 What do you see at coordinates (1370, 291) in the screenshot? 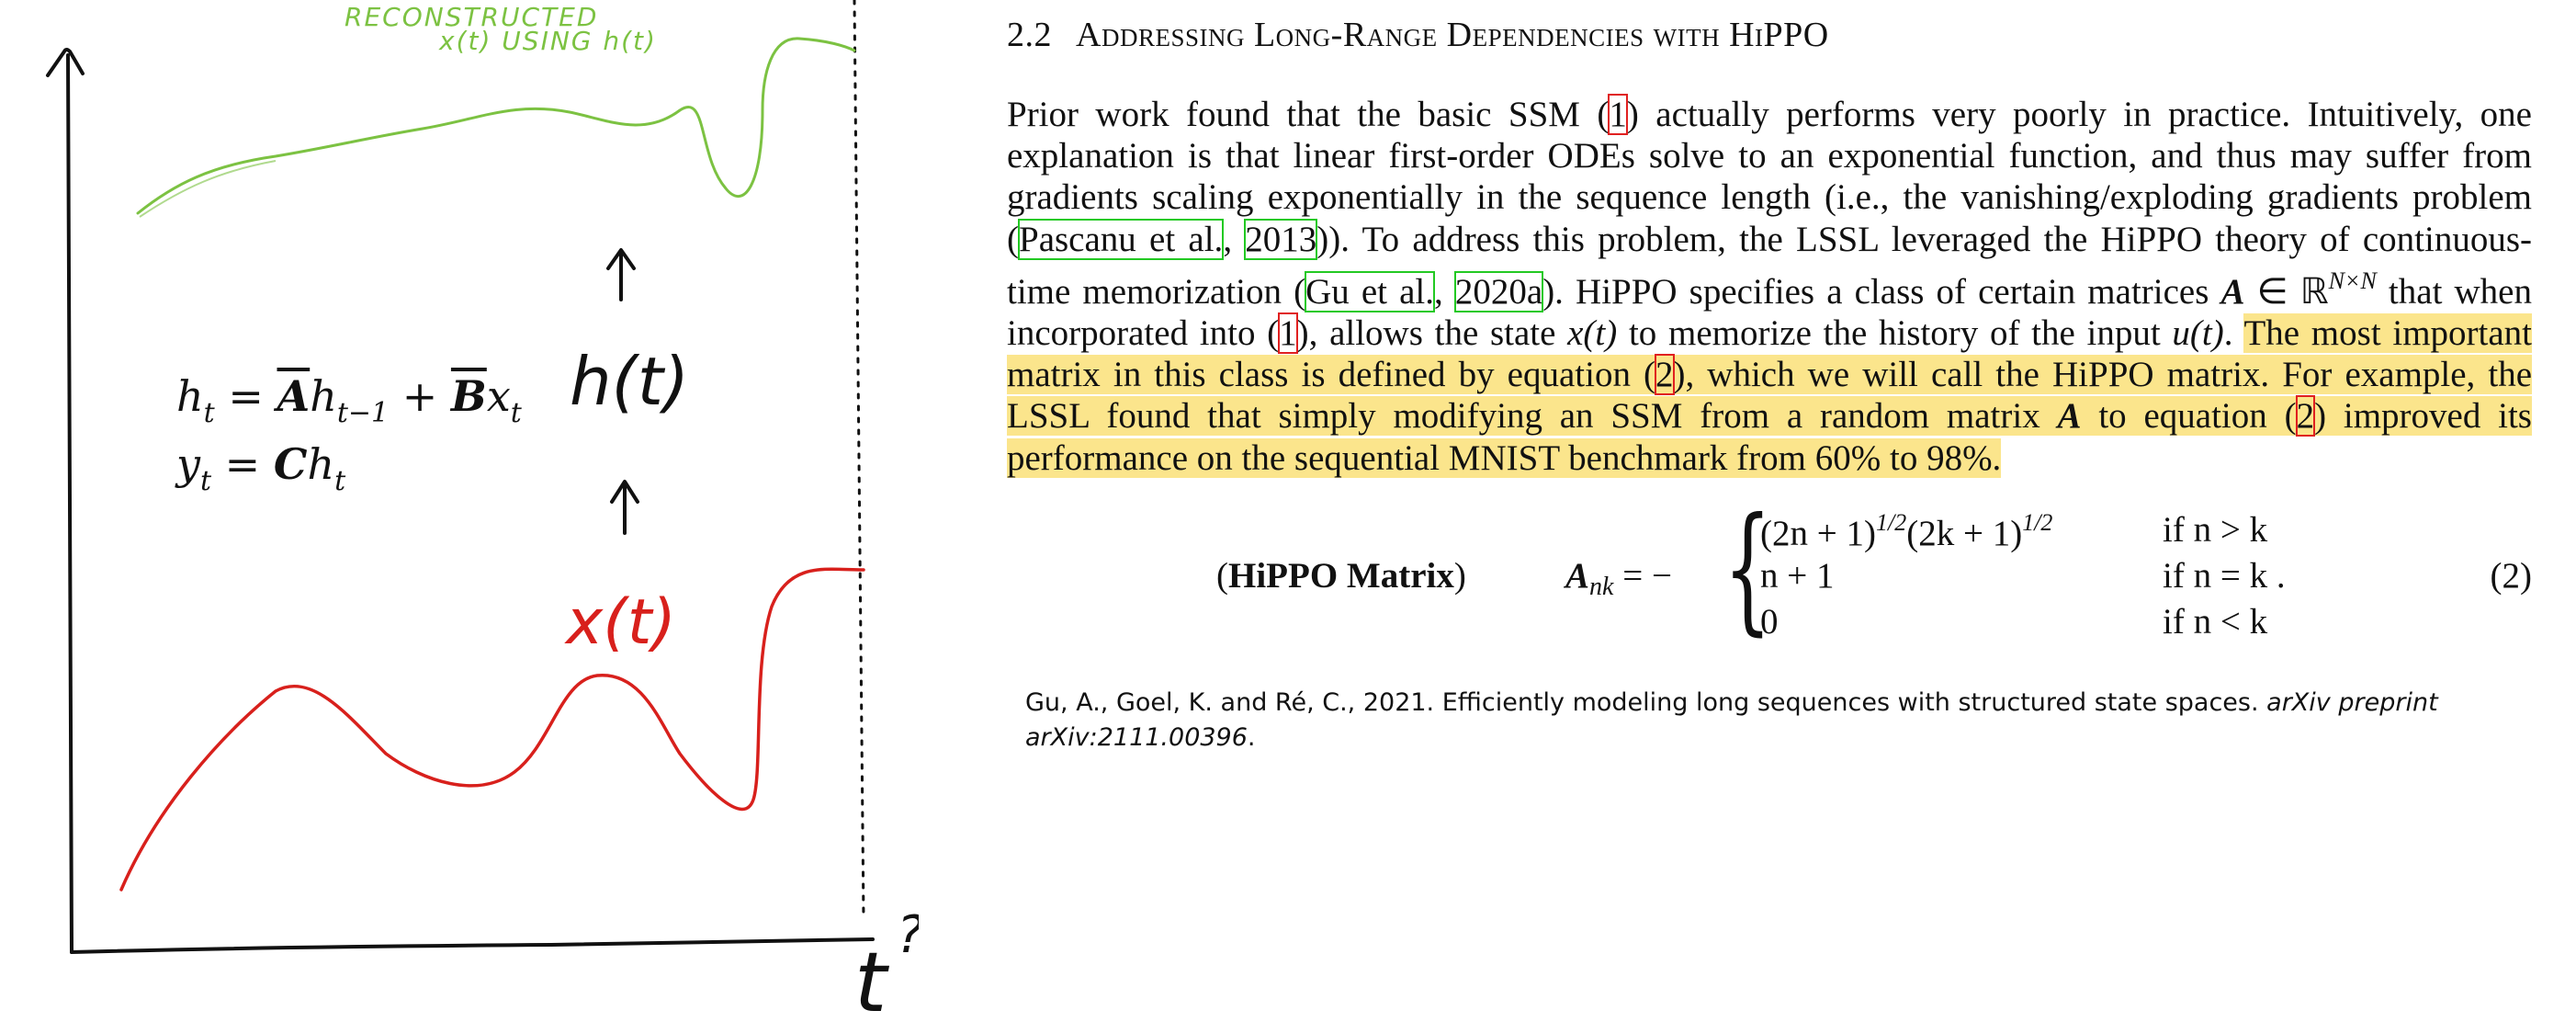
I see `citation-link-gu: Gu et al.` at bounding box center [1370, 291].